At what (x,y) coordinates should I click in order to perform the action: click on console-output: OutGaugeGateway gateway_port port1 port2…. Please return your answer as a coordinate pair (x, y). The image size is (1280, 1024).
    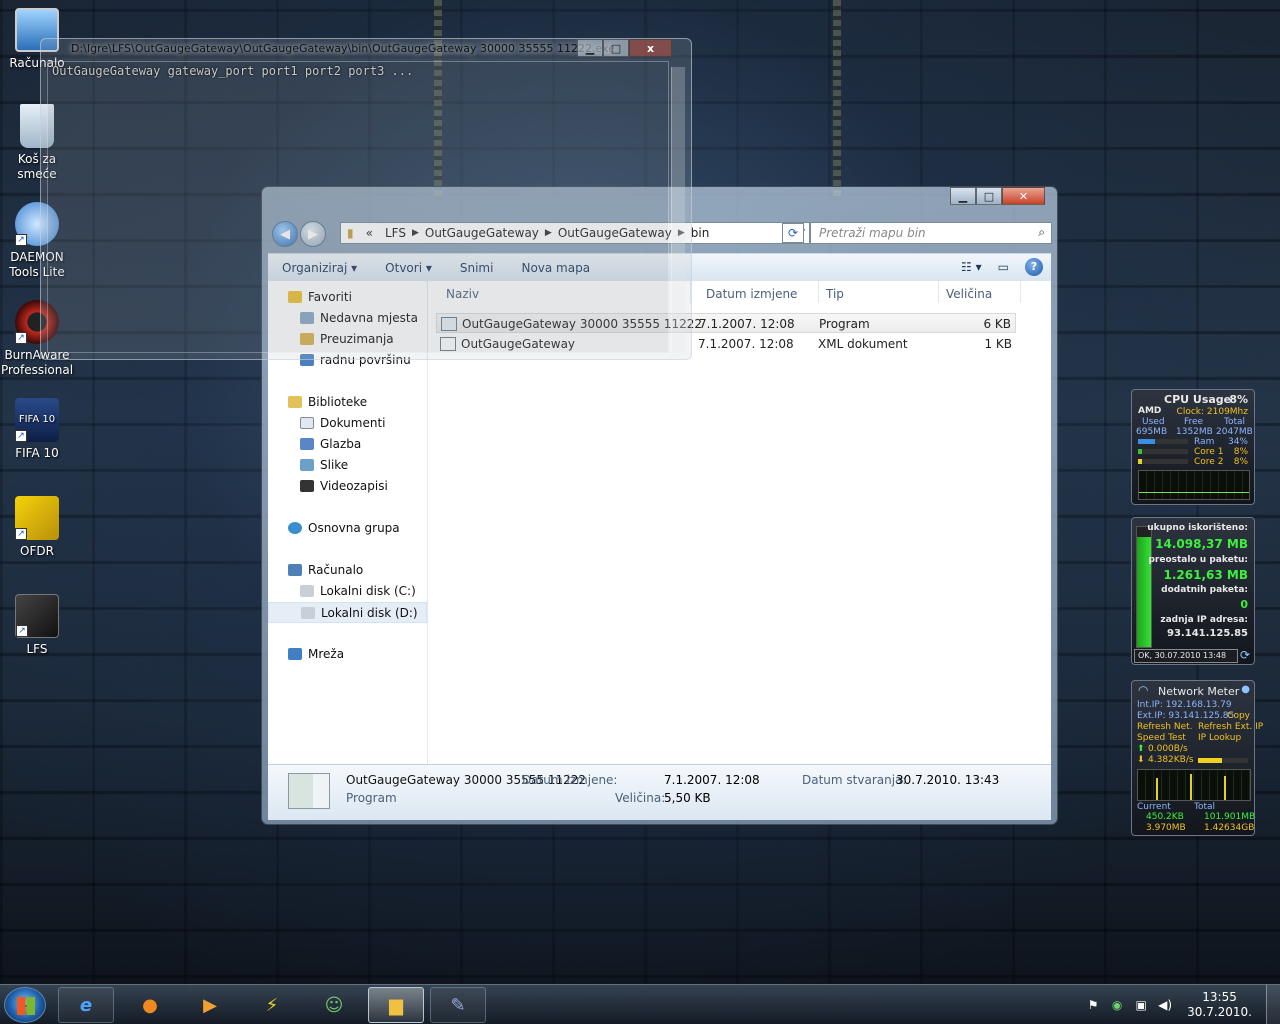
    Looking at the image, I should click on (233, 71).